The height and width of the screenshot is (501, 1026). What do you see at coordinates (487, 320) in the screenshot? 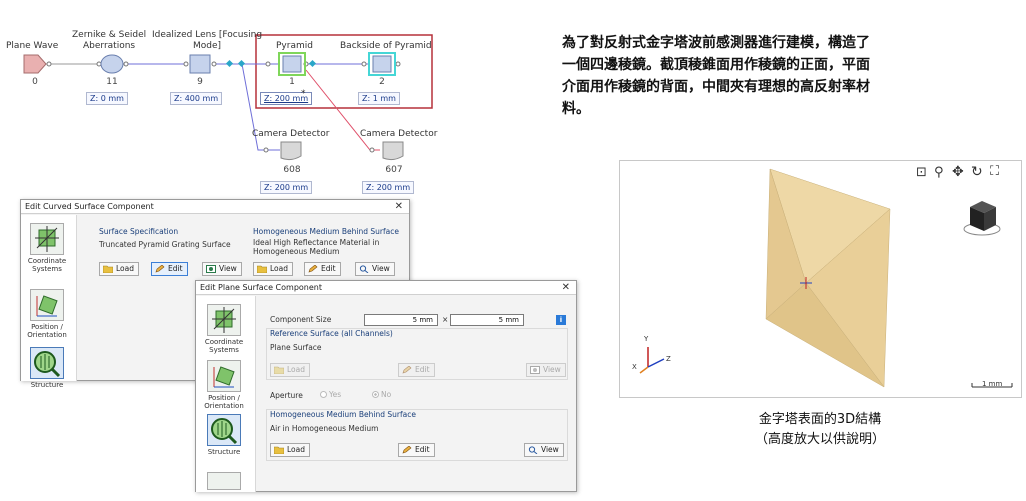
I see `size-y-input: 5 mm` at bounding box center [487, 320].